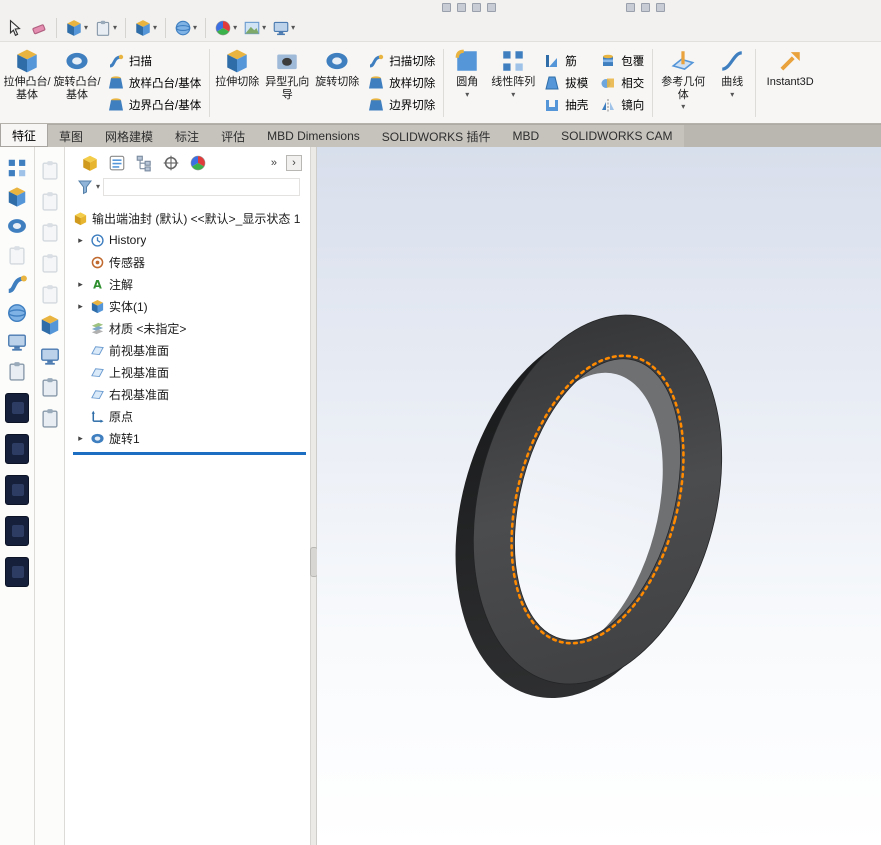 Image resolution: width=881 pixels, height=845 pixels. Describe the element at coordinates (154, 83) in the screenshot. I see `loft-button: 放样凸台/基体` at that location.